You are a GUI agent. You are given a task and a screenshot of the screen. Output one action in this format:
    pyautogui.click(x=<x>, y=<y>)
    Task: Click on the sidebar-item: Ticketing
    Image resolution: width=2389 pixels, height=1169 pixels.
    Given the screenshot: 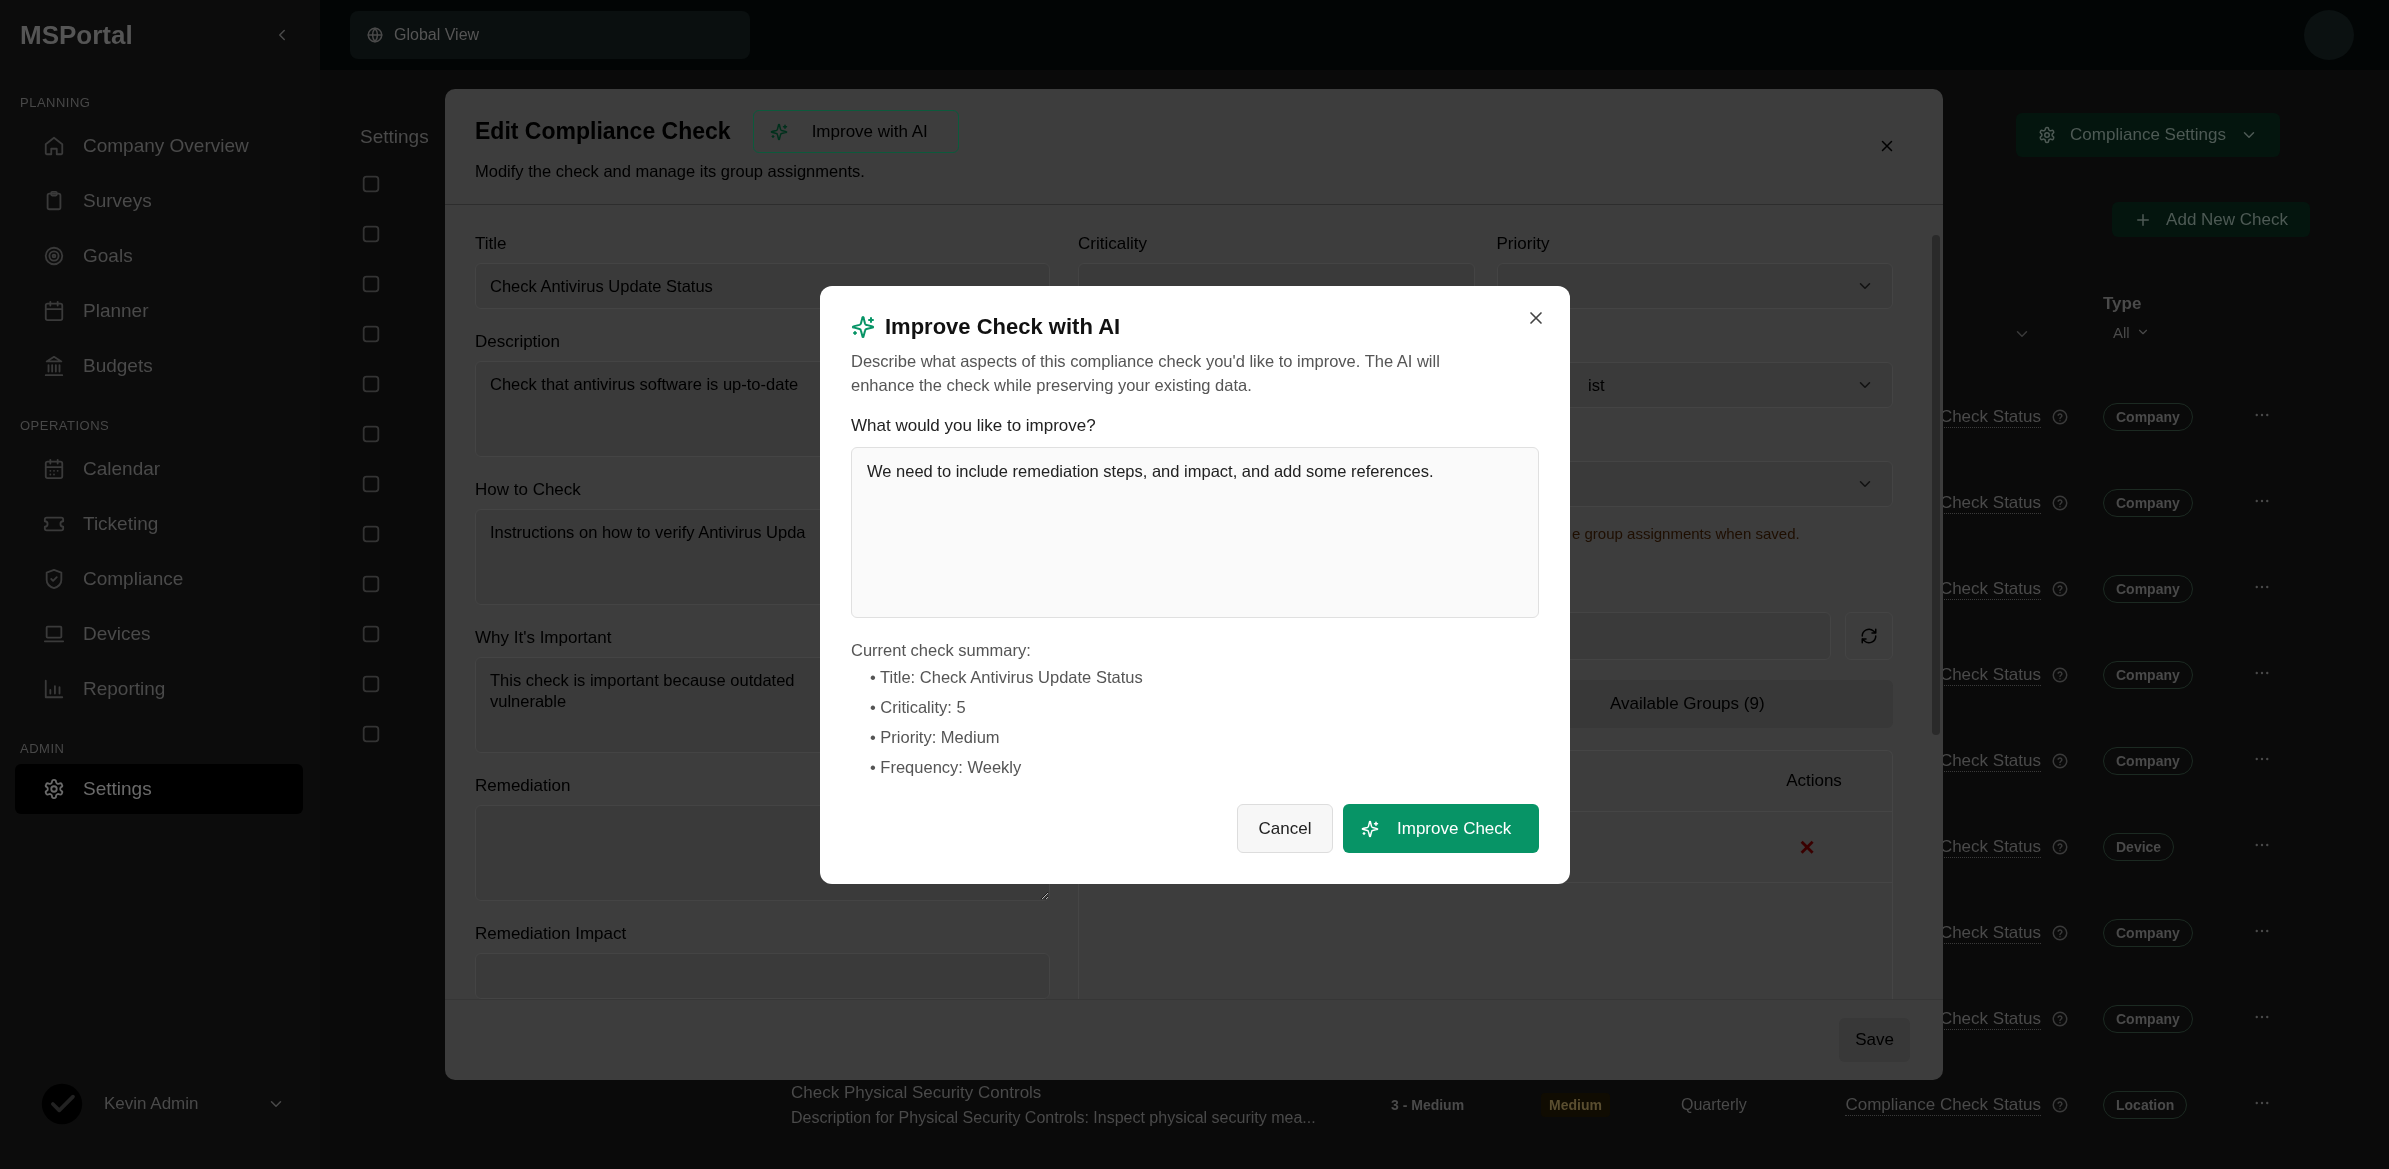 What is the action you would take?
    pyautogui.click(x=159, y=523)
    